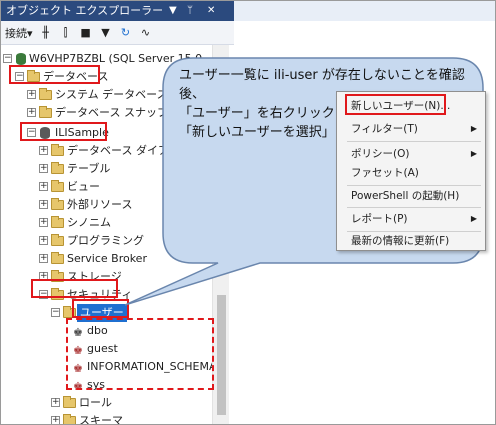 This screenshot has height=425, width=496. Describe the element at coordinates (322, 75) in the screenshot. I see `callout-line: ユーザー一覧に ili-user が存在しないことを確認` at that location.